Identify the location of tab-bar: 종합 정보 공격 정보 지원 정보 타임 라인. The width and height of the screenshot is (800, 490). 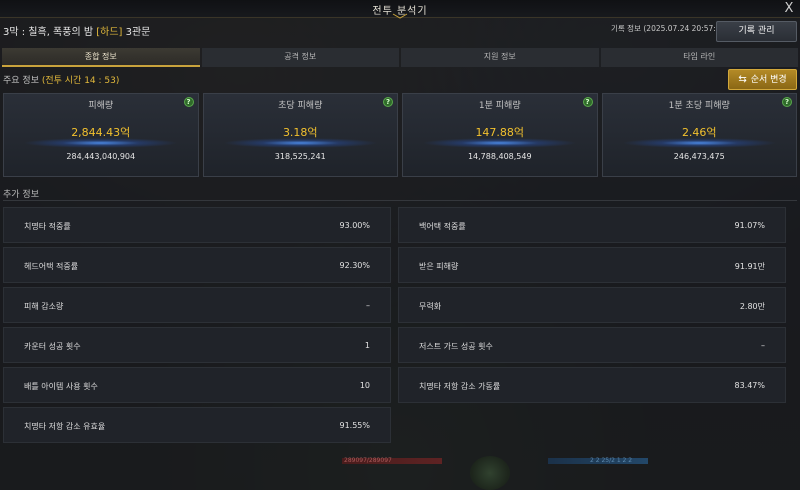
(400, 57).